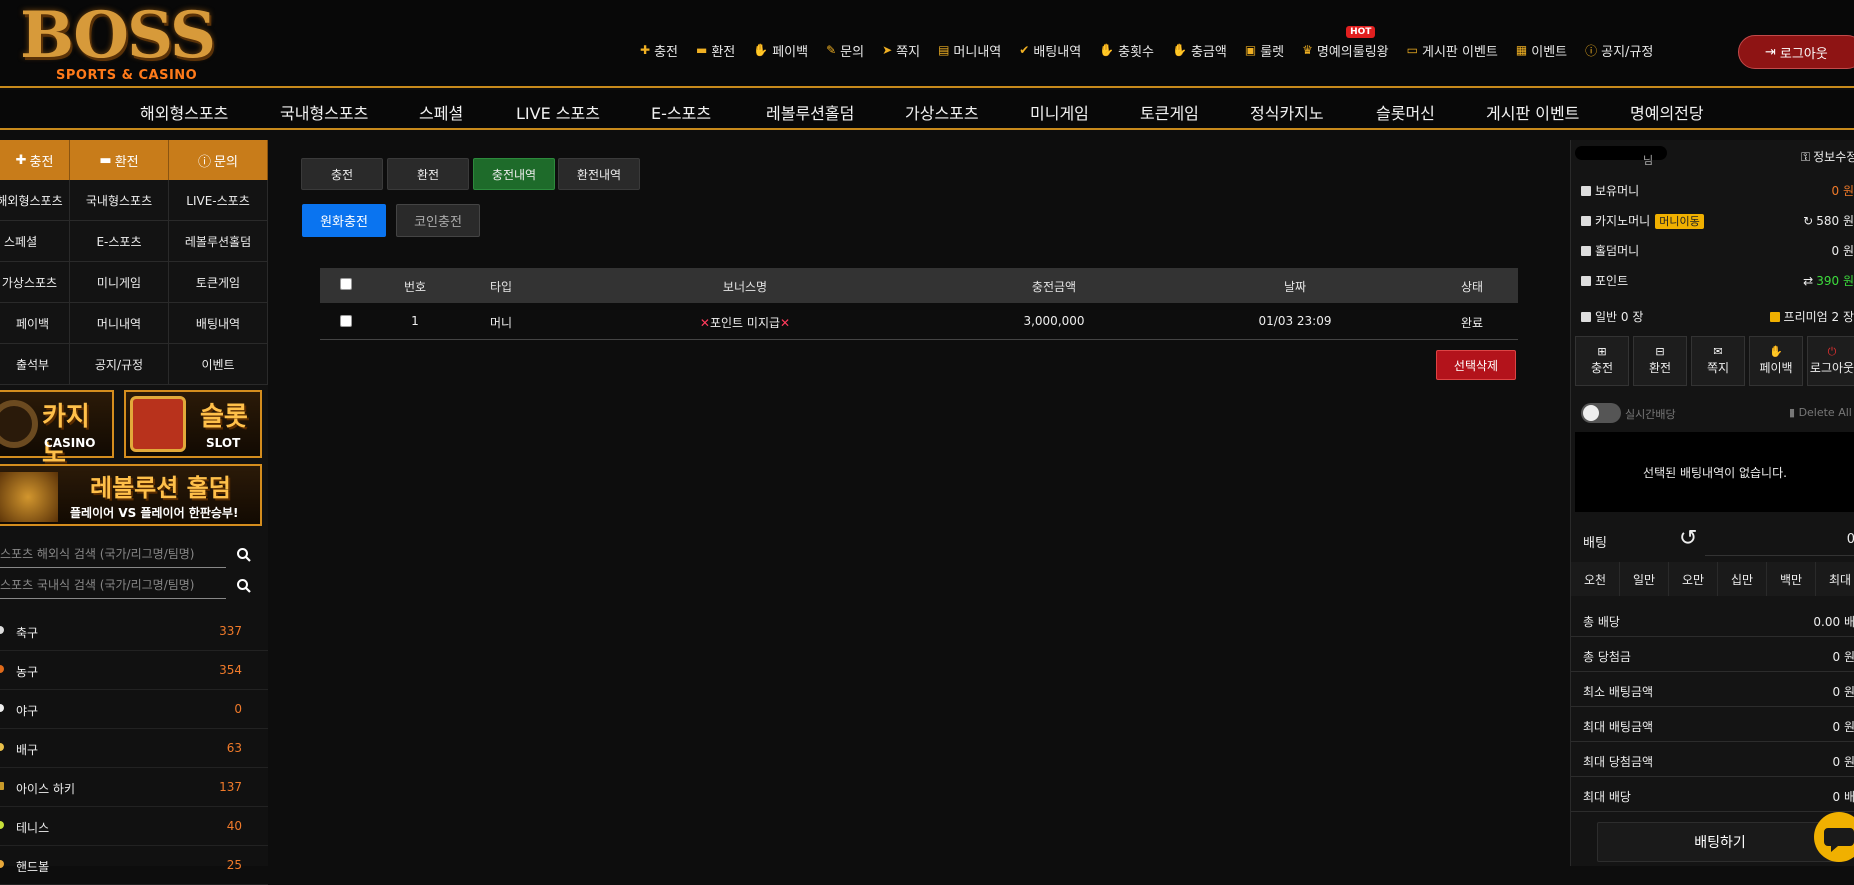 This screenshot has width=1854, height=885. Describe the element at coordinates (1610, 190) in the screenshot. I see `balance-label: 보유머니` at that location.